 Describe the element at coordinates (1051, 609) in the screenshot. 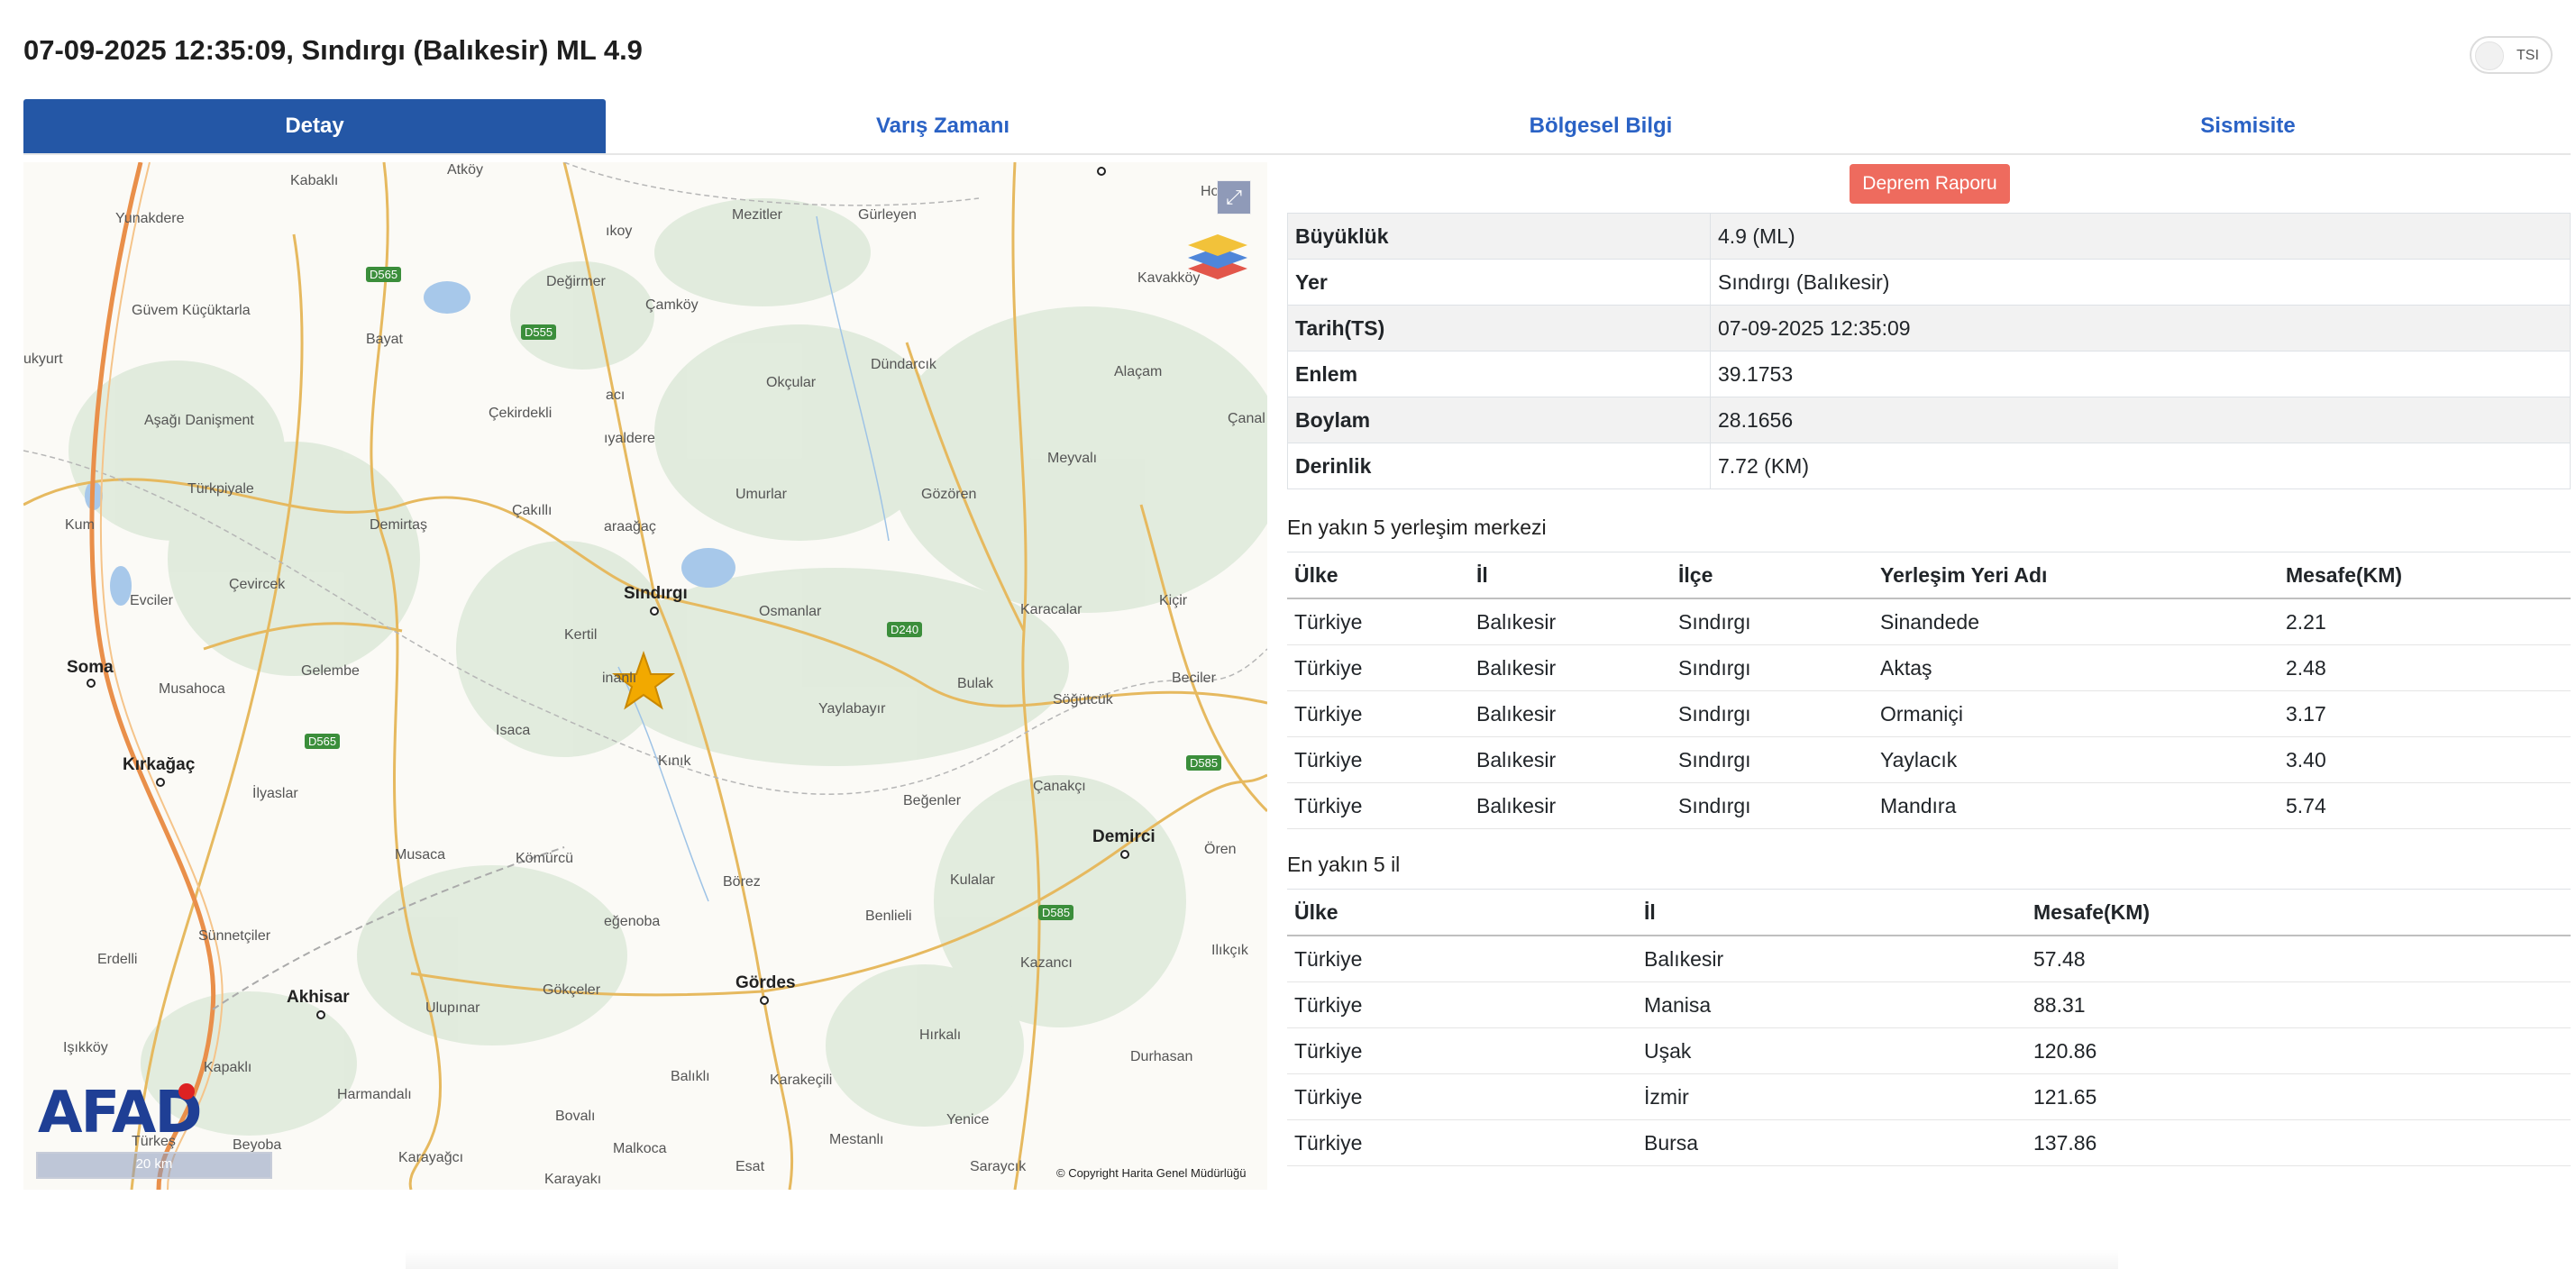

I see `map-place: Karacalar` at that location.